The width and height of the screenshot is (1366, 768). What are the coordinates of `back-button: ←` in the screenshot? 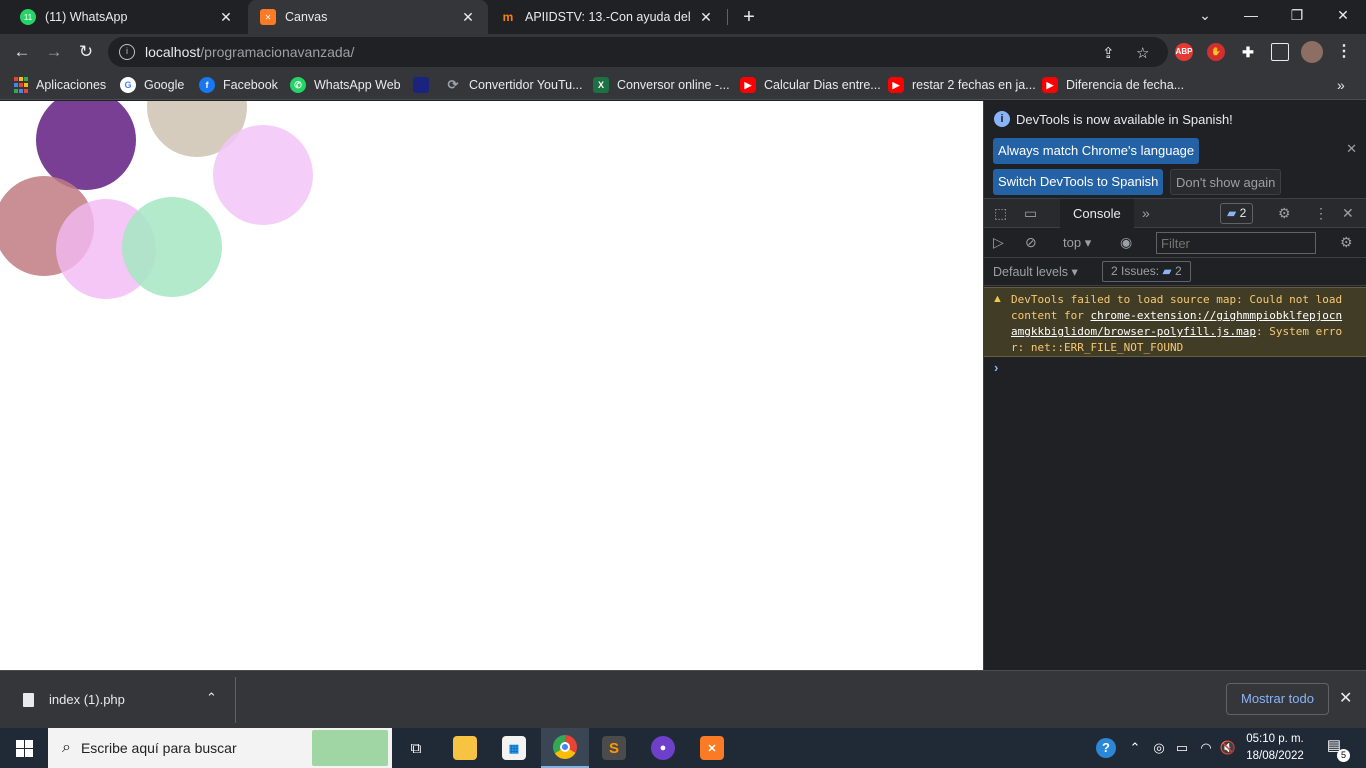 It's located at (22, 52).